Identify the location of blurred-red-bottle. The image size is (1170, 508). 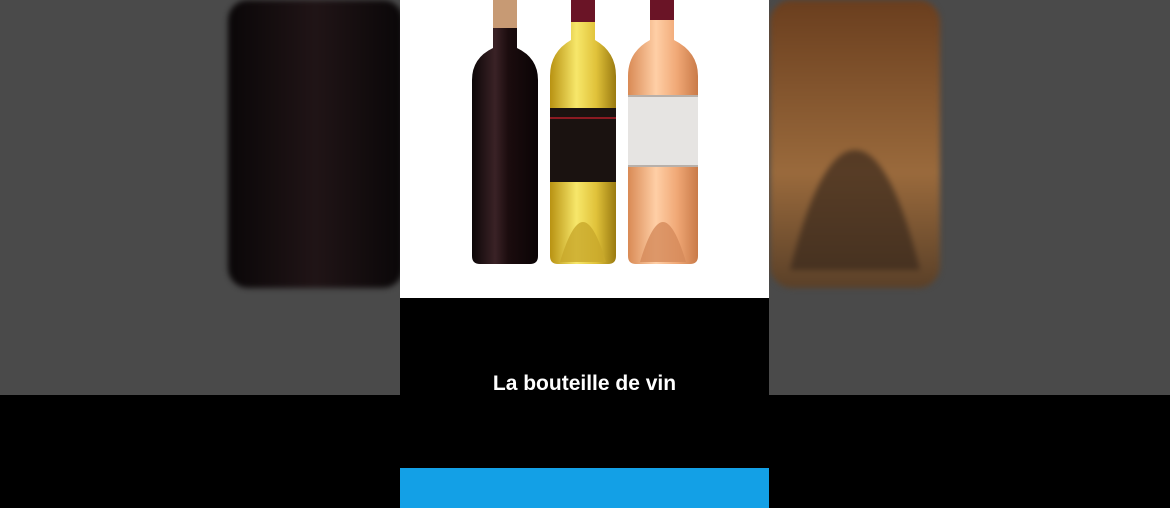
(315, 144).